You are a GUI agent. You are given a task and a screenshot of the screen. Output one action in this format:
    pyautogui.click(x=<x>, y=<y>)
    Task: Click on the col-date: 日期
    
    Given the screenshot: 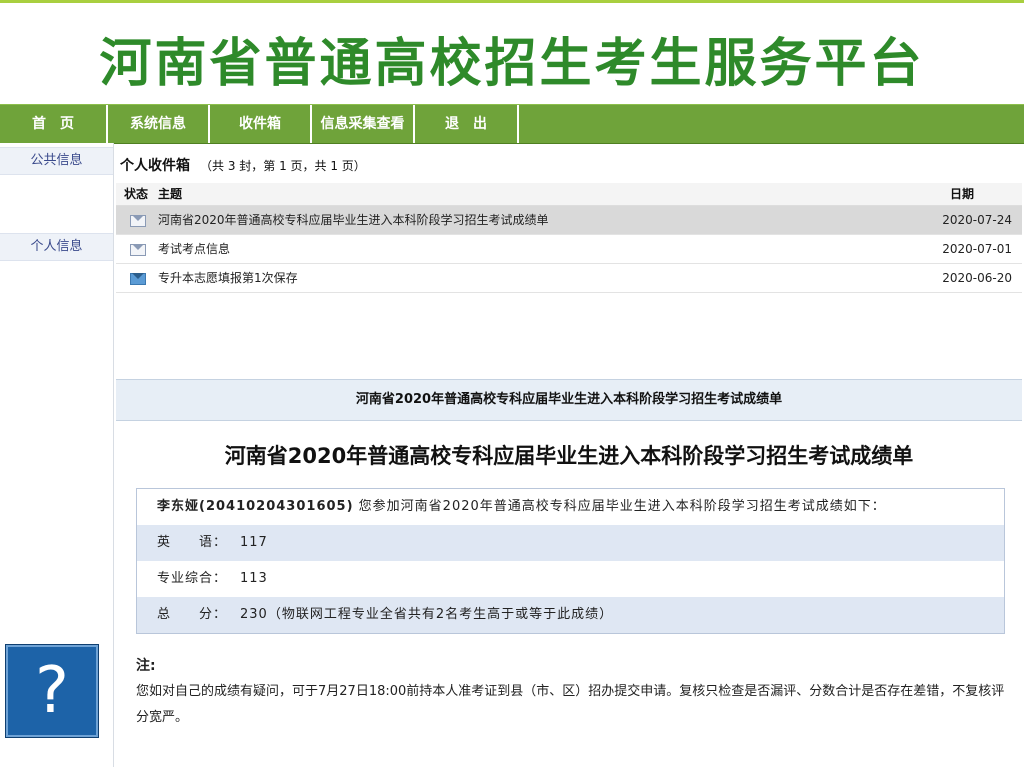 What is the action you would take?
    pyautogui.click(x=961, y=194)
    